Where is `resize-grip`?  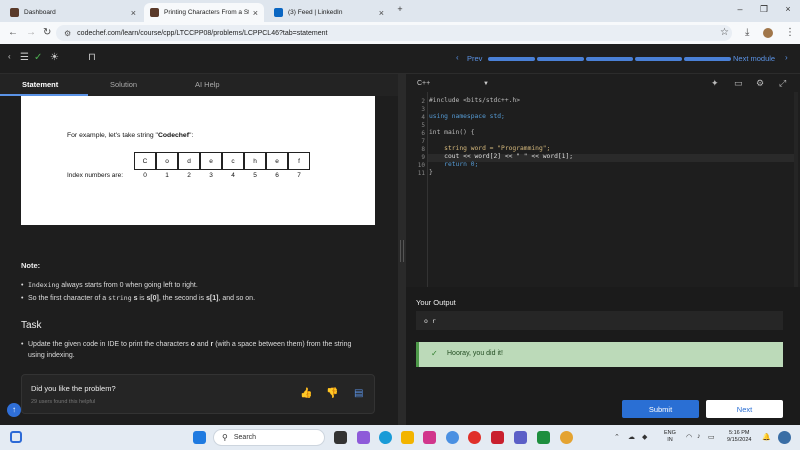 resize-grip is located at coordinates (402, 251).